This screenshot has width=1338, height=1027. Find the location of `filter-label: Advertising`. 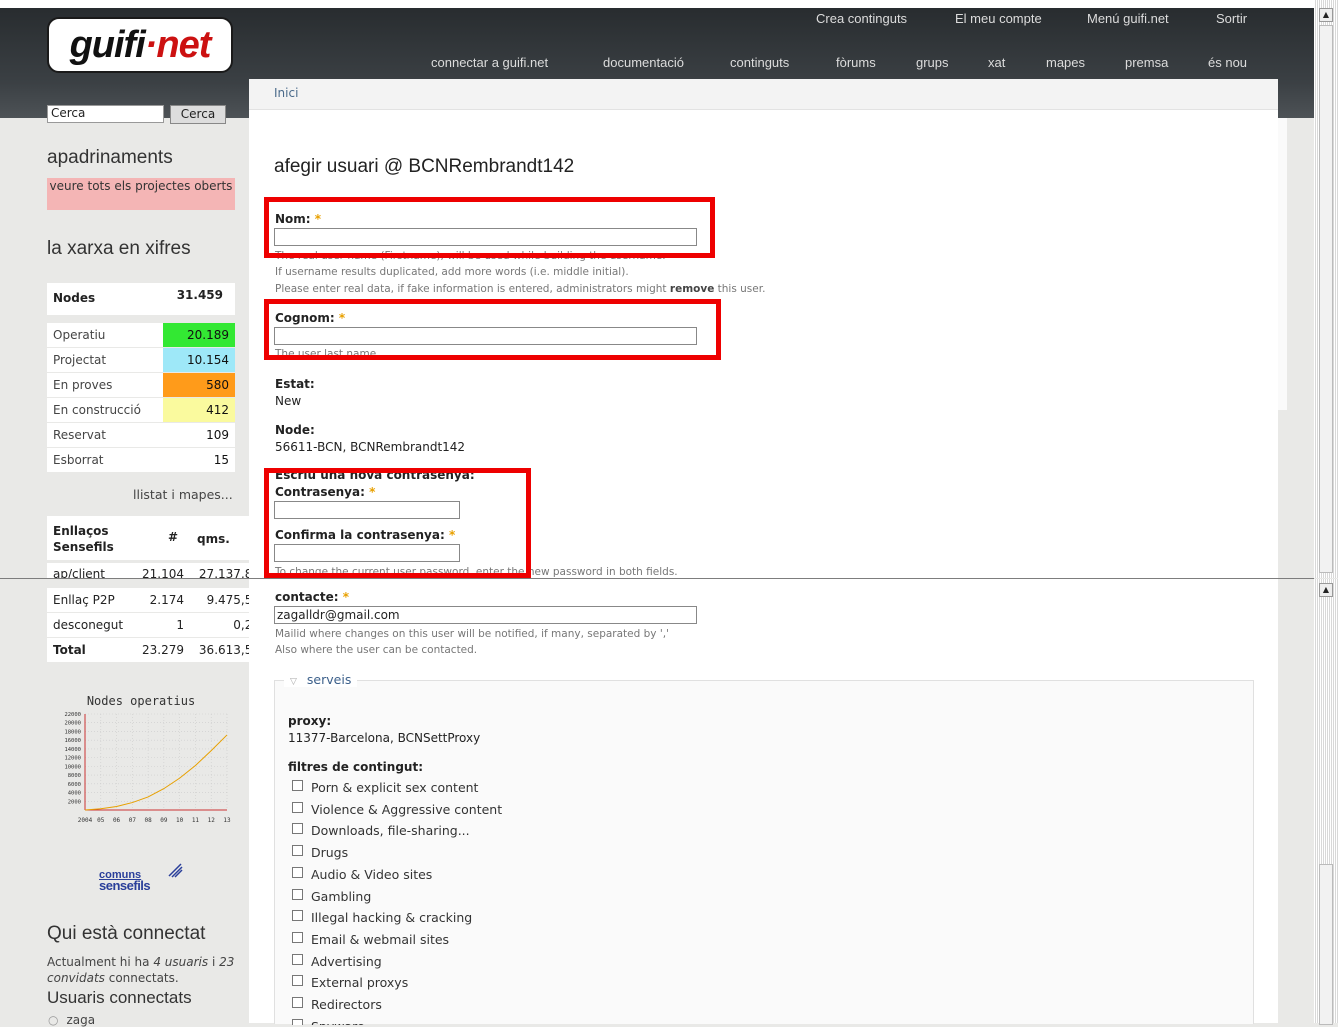

filter-label: Advertising is located at coordinates (346, 961).